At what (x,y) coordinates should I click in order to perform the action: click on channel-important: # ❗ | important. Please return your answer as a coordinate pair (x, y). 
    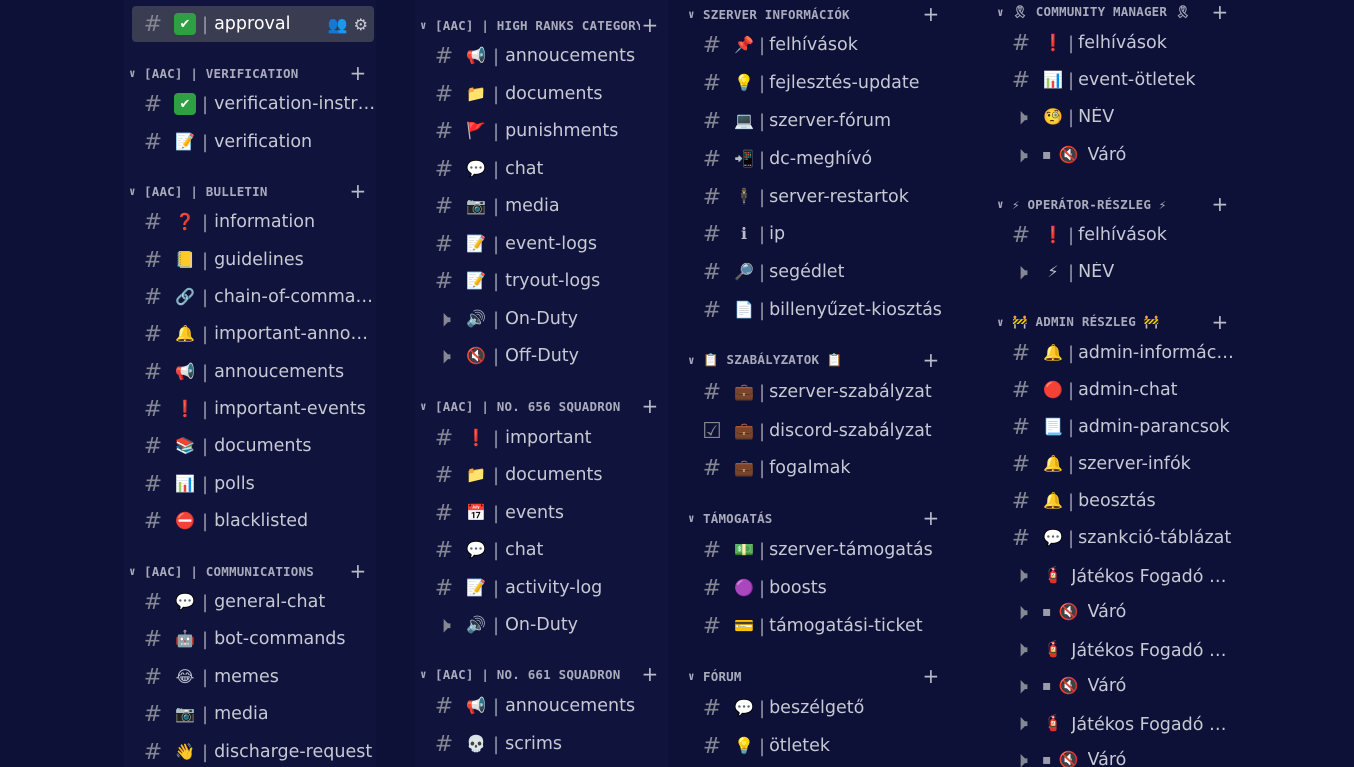
    Looking at the image, I should click on (541, 438).